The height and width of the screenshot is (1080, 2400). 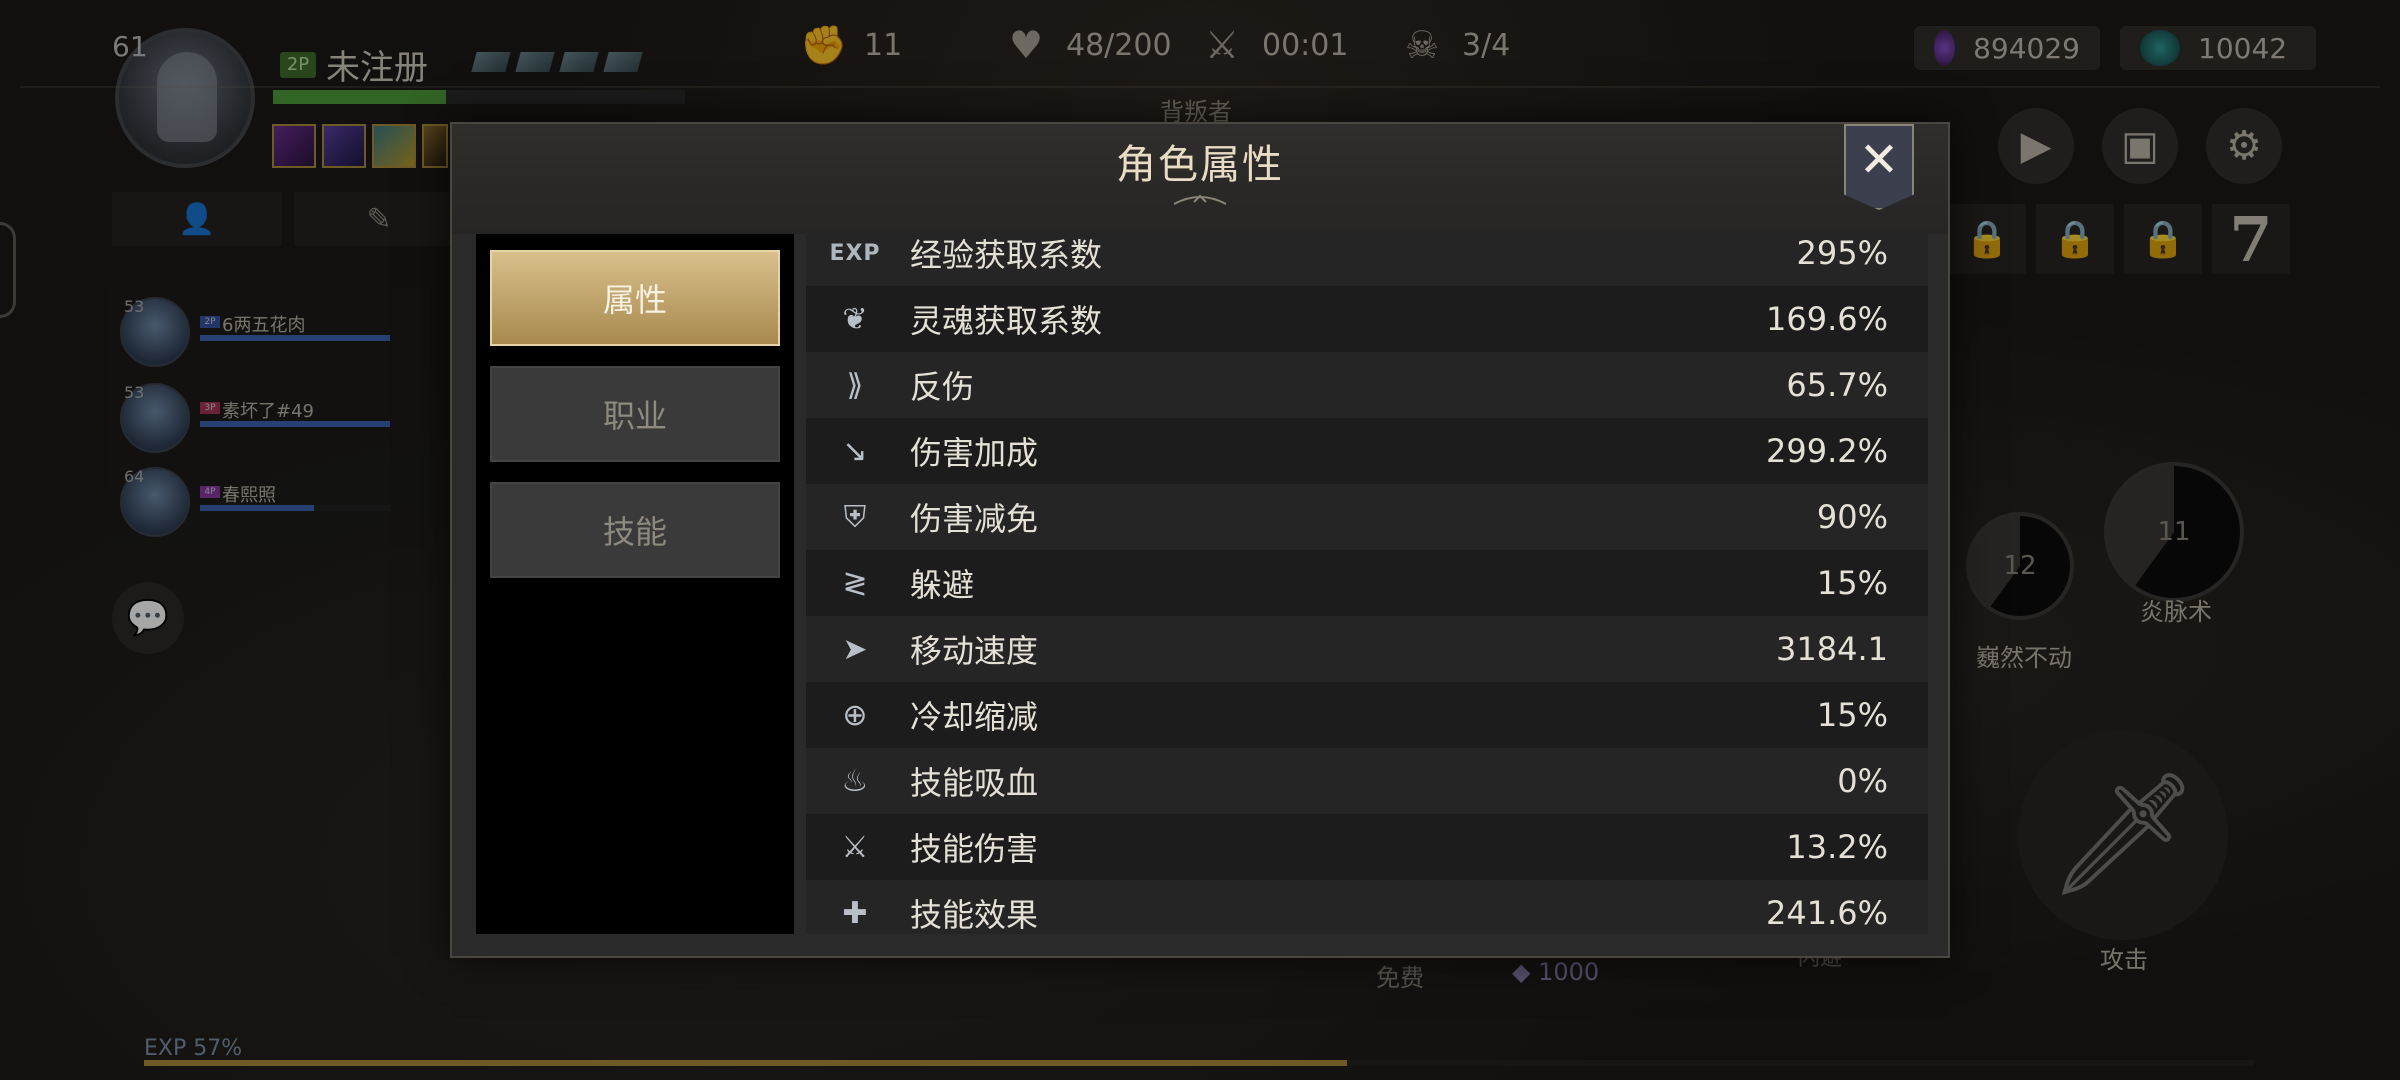 I want to click on attribute-row: EXP 经验获取系数 295%, so click(x=1367, y=260).